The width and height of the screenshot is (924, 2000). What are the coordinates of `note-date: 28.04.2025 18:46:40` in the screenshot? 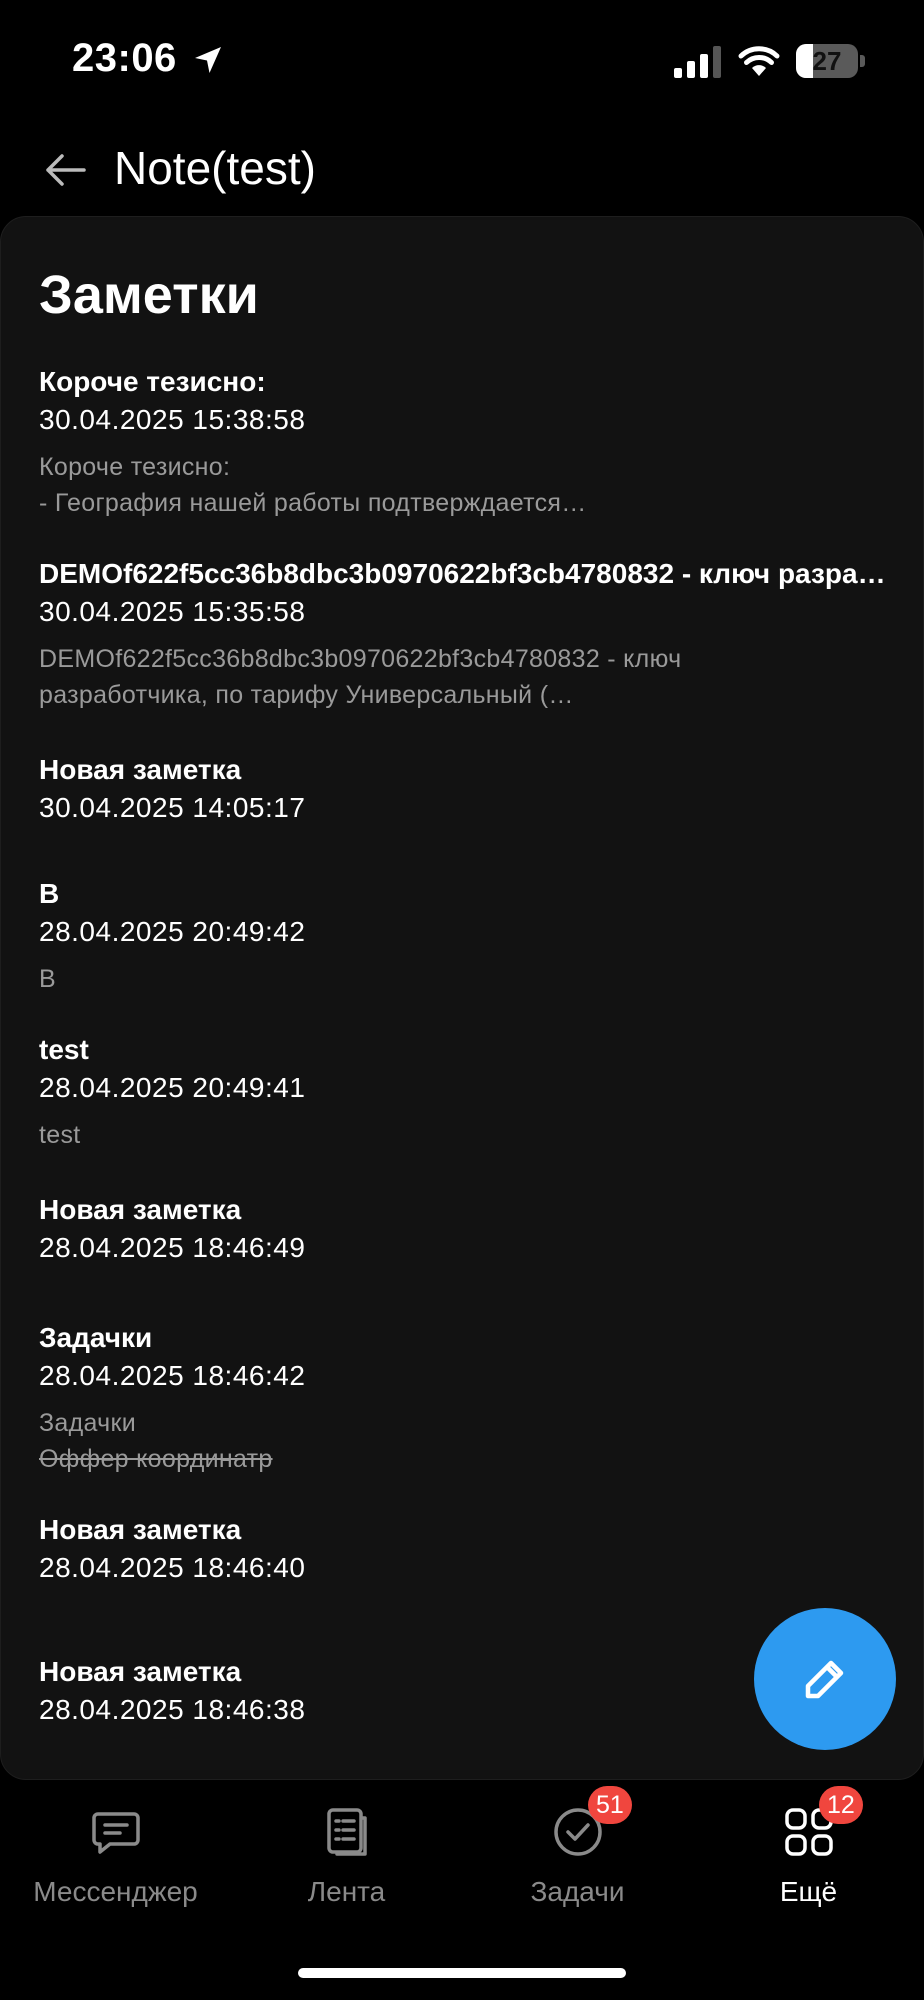 It's located at (172, 1567).